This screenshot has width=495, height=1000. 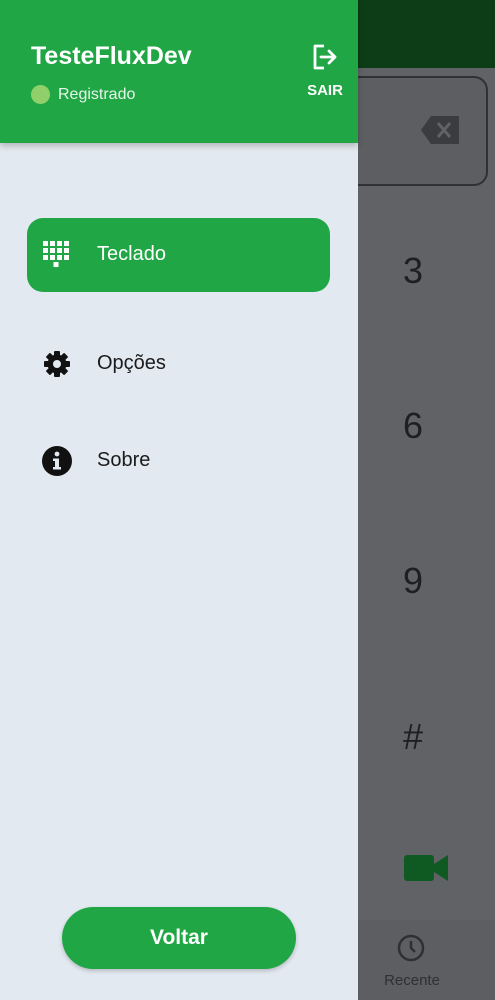 I want to click on video-call-icon, so click(x=426, y=868).